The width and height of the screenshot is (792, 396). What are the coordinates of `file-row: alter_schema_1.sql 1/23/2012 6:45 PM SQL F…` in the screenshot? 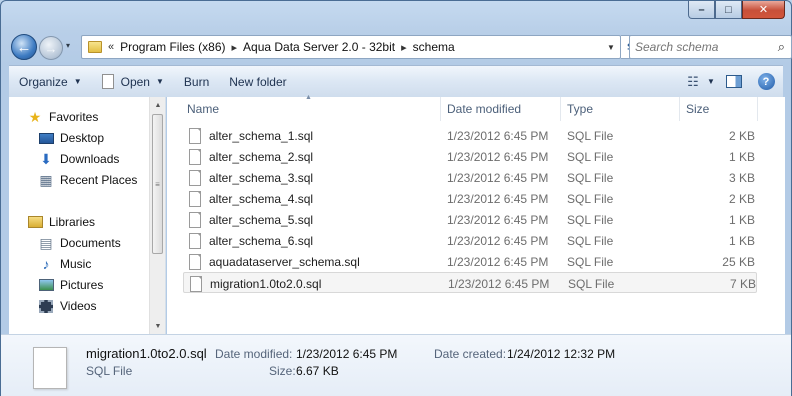 It's located at (470, 135).